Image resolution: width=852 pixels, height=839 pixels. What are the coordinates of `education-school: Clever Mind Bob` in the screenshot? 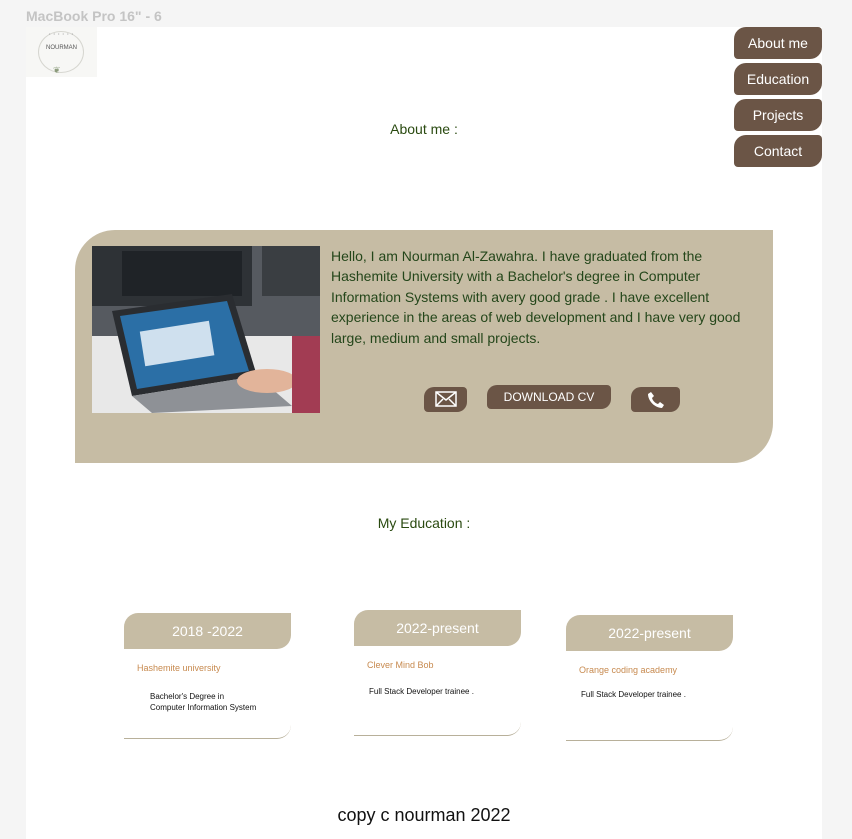 It's located at (400, 665).